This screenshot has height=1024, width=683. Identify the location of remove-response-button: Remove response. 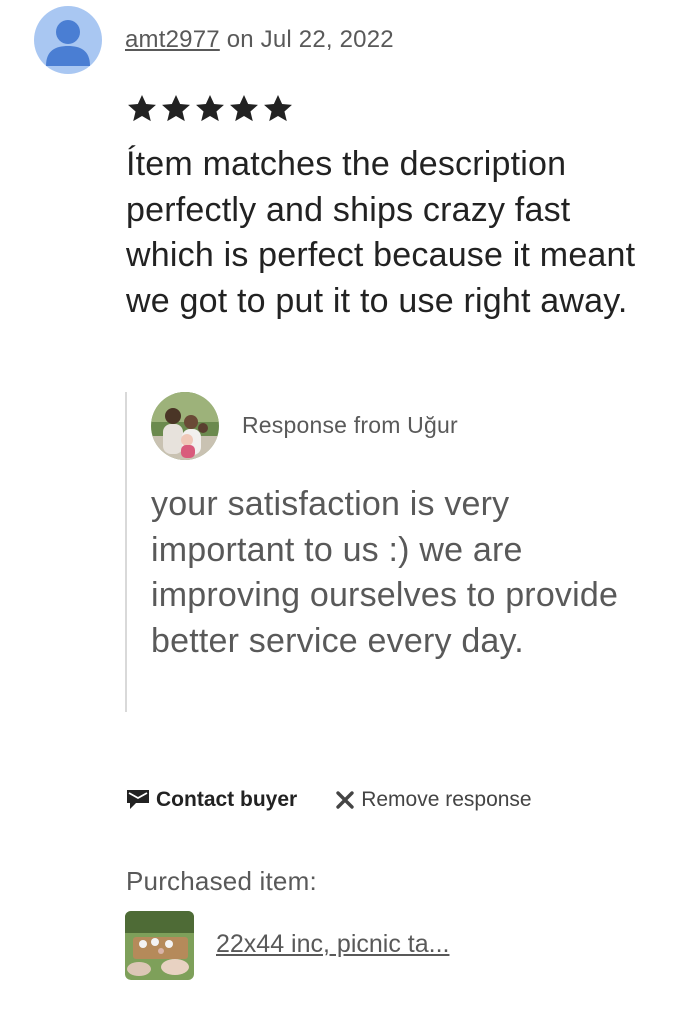
(433, 800).